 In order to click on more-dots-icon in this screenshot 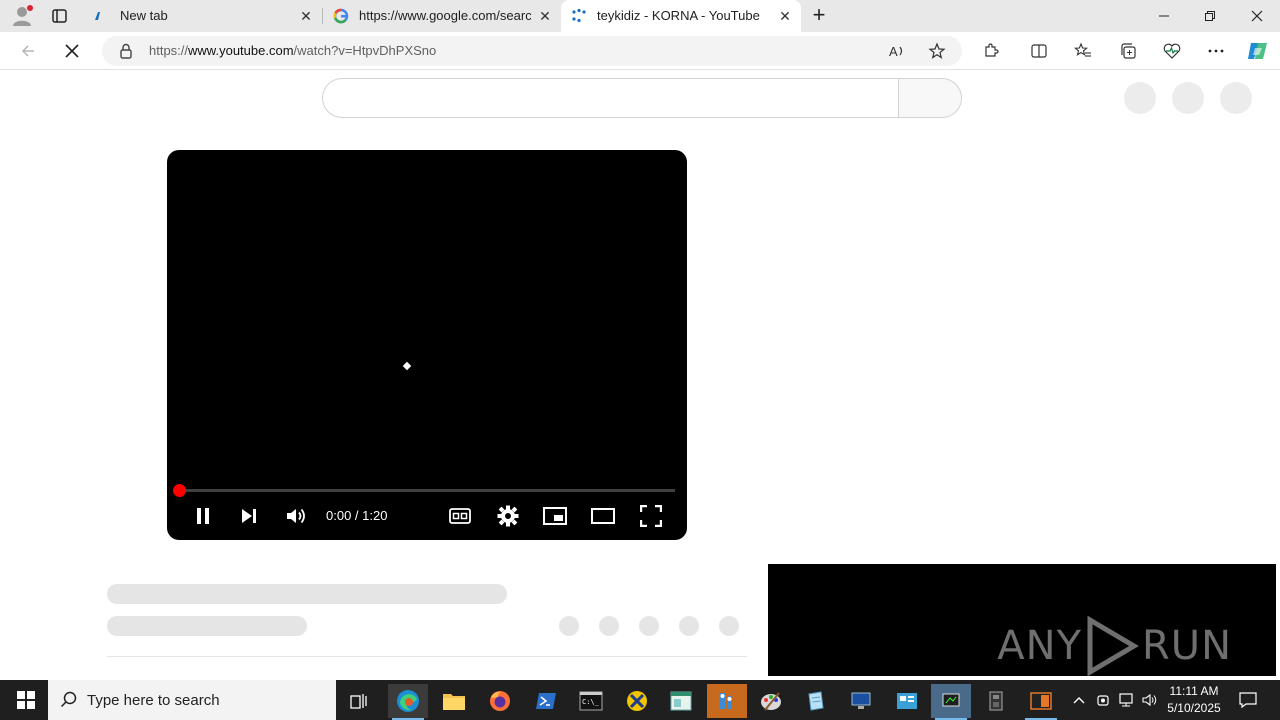, I will do `click(1216, 51)`.